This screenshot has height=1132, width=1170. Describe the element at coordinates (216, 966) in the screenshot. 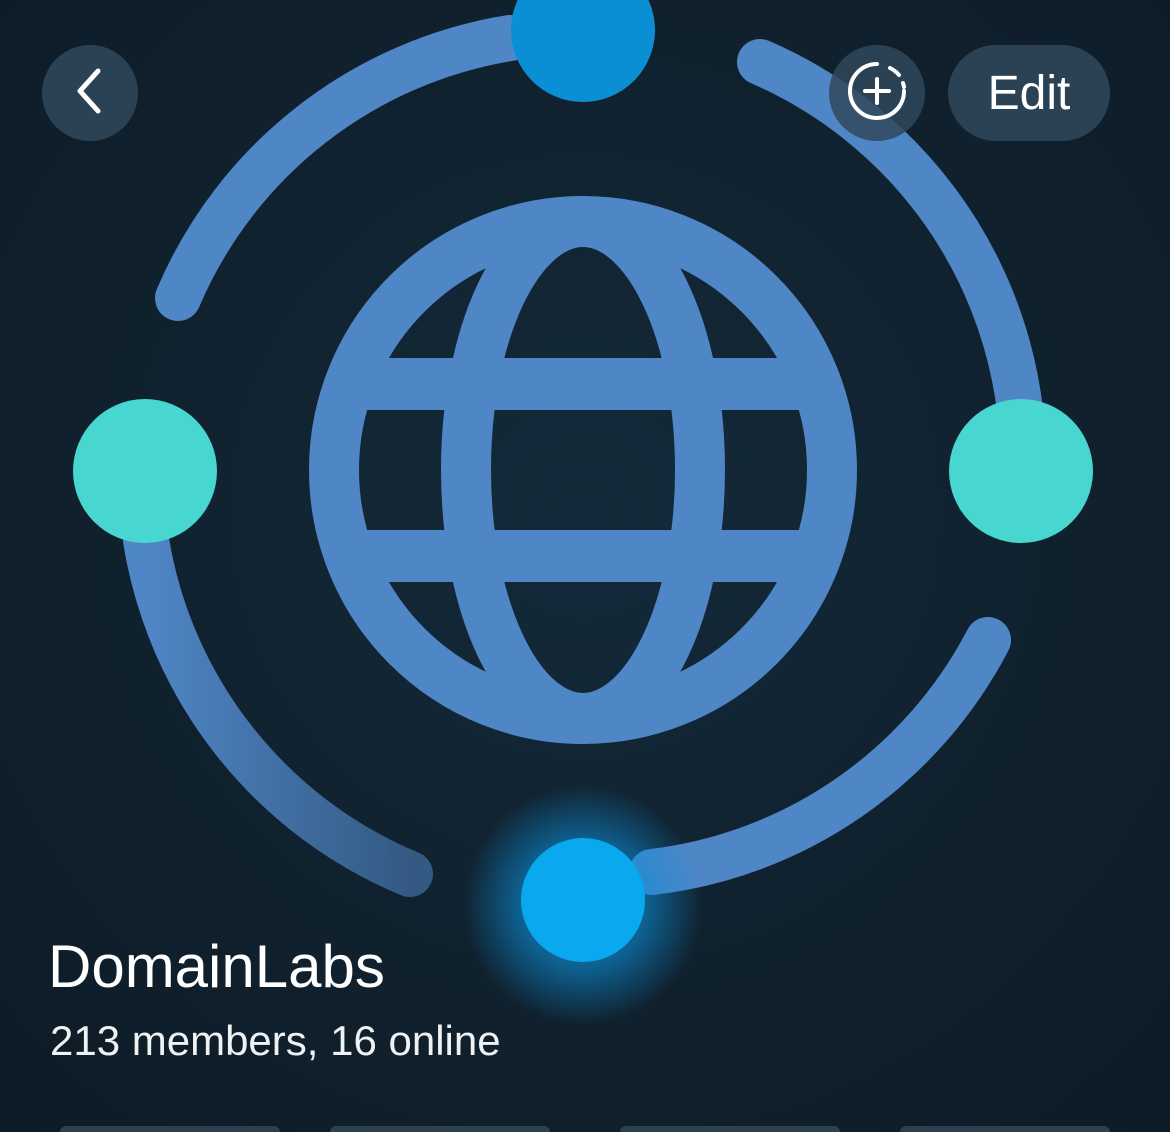

I see `group-name: DomainLabs` at that location.